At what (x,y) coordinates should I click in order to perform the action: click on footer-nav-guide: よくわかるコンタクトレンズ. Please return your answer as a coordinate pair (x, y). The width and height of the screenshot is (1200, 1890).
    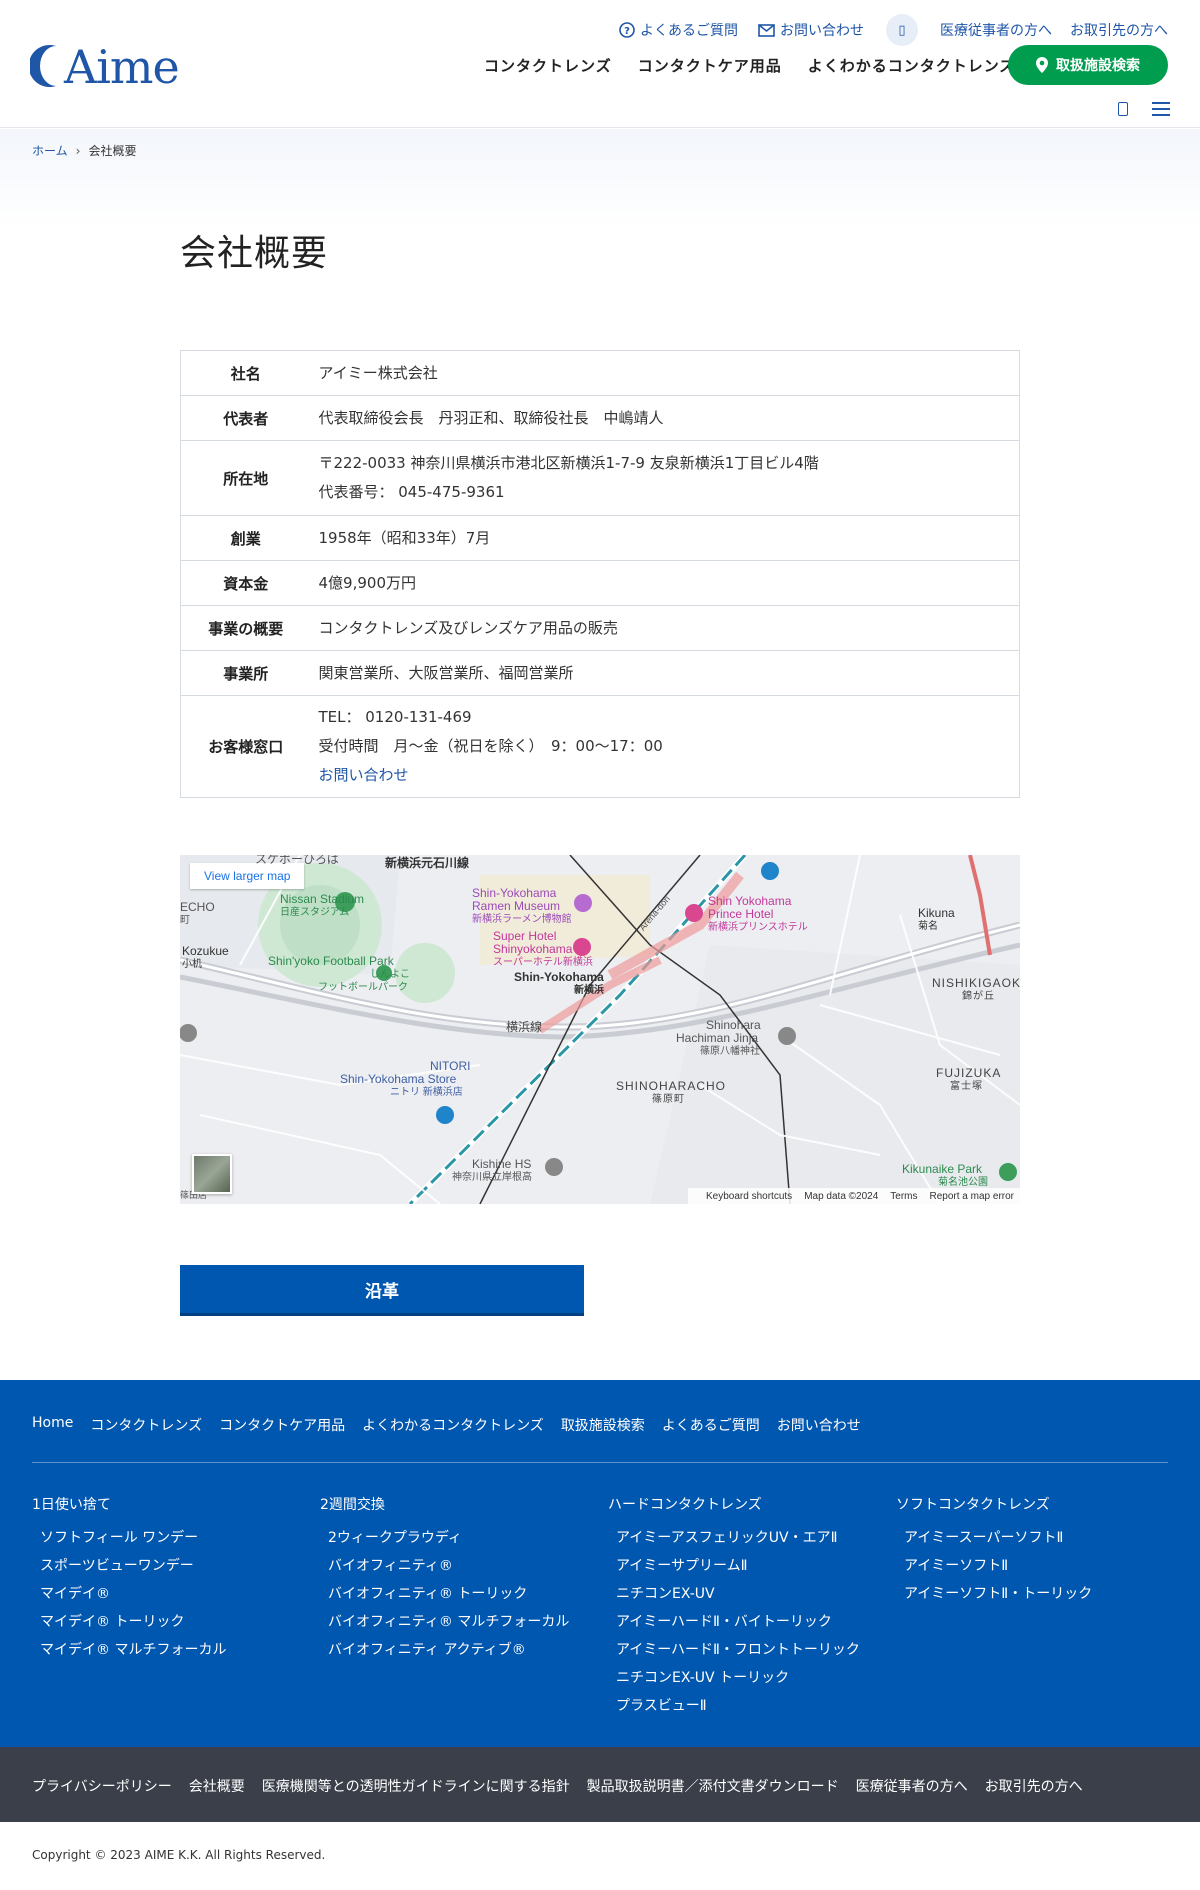
    Looking at the image, I should click on (453, 1425).